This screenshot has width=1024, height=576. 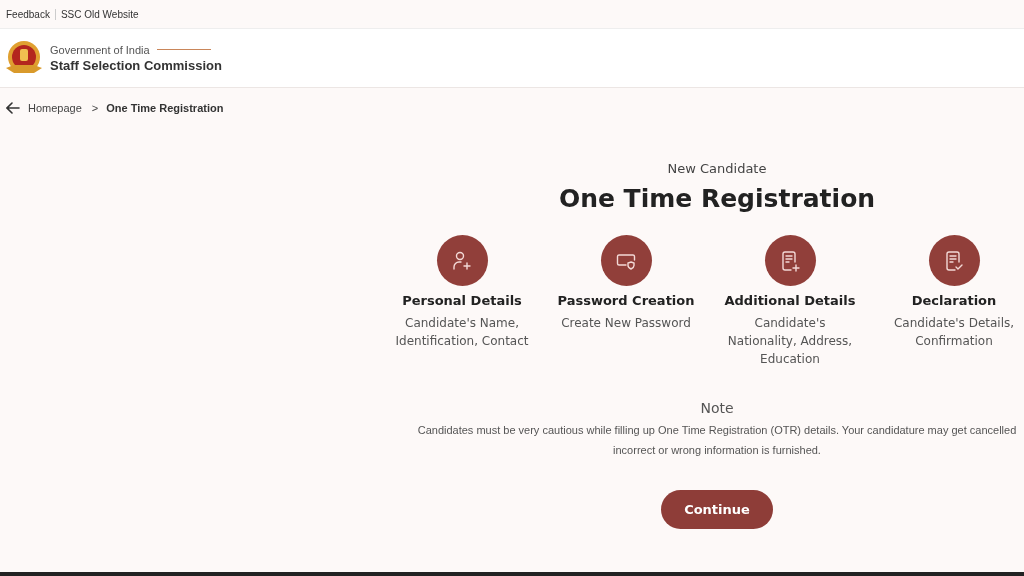 I want to click on step-description: Candidate's Nationality, Address, Education, so click(x=790, y=341).